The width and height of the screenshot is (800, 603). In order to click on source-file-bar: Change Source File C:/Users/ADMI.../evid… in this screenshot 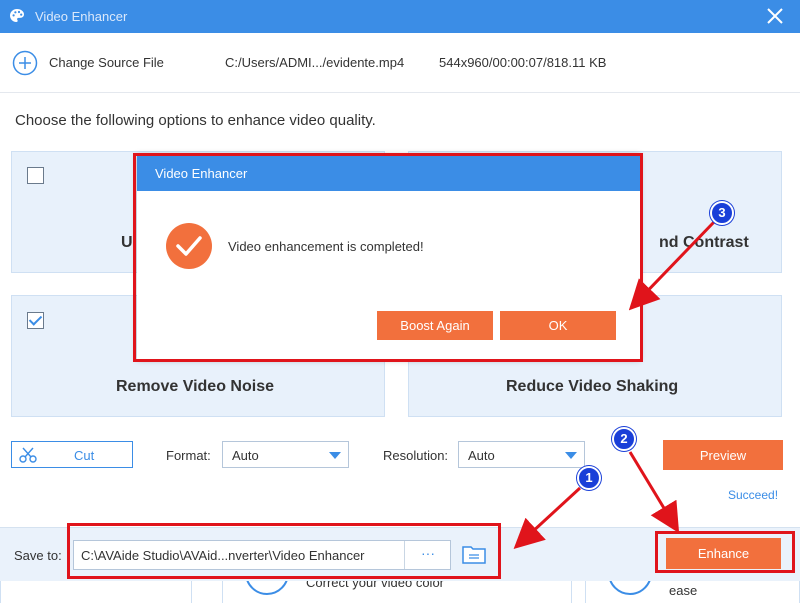, I will do `click(400, 63)`.